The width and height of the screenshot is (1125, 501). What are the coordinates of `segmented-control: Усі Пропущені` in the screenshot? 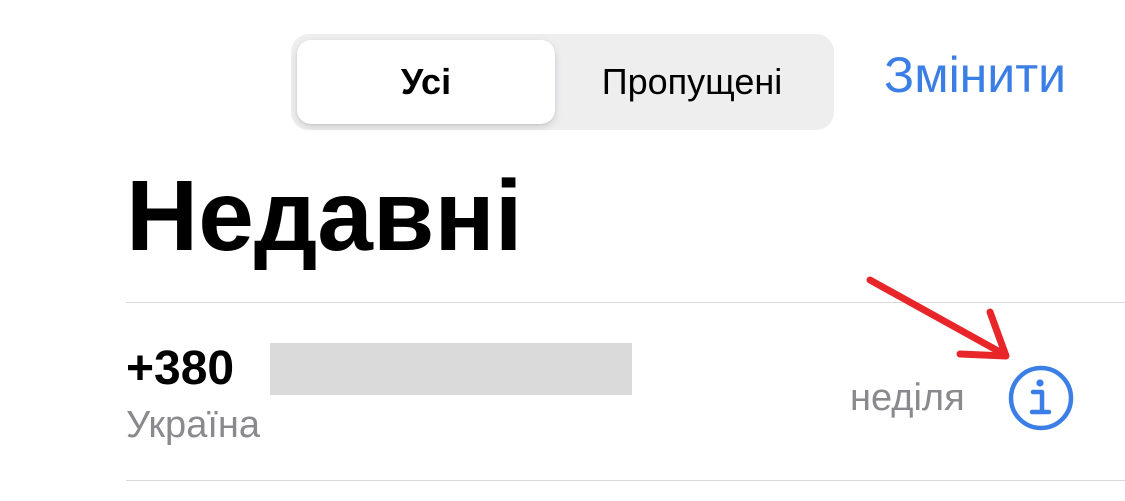 It's located at (562, 82).